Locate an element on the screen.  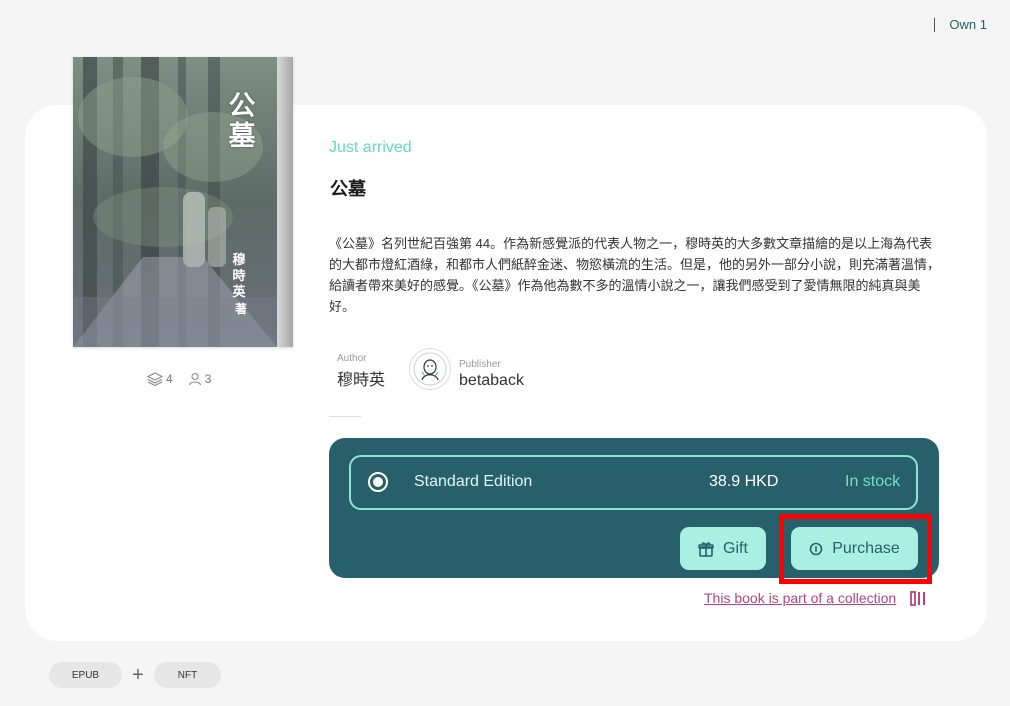
author-info: Author 穆時英 is located at coordinates (361, 369).